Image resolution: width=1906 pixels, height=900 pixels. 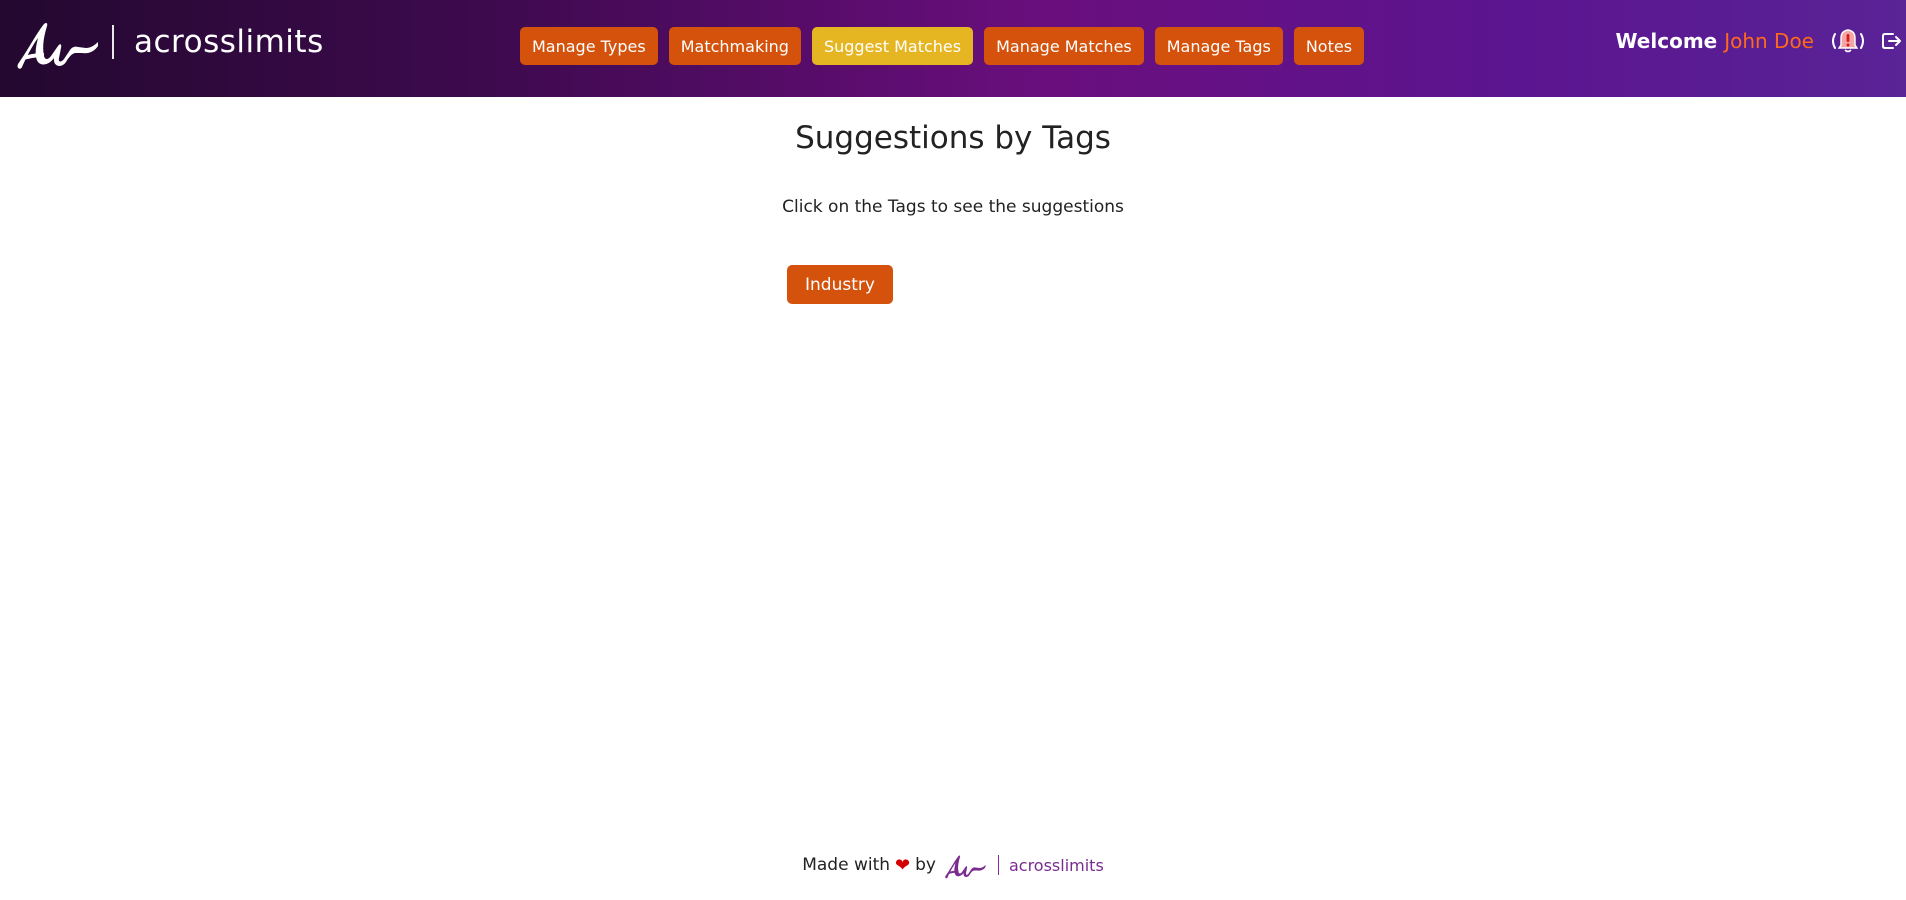 I want to click on brand-logo: acrosslimits, so click(x=169, y=42).